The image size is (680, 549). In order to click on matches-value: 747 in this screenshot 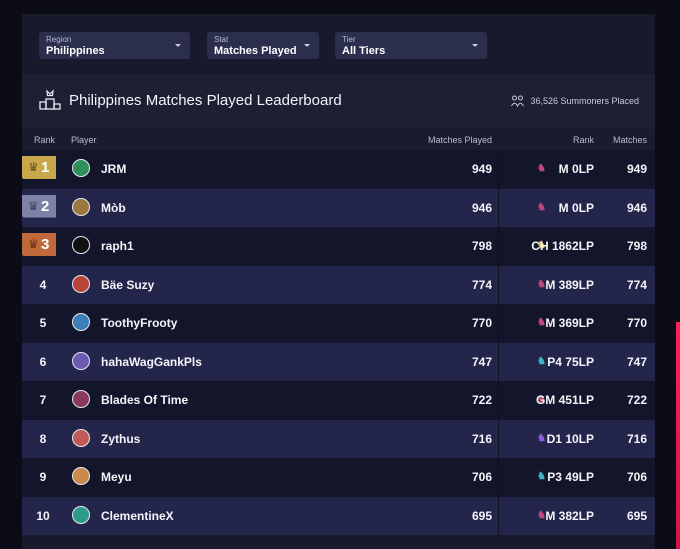, I will do `click(636, 361)`.